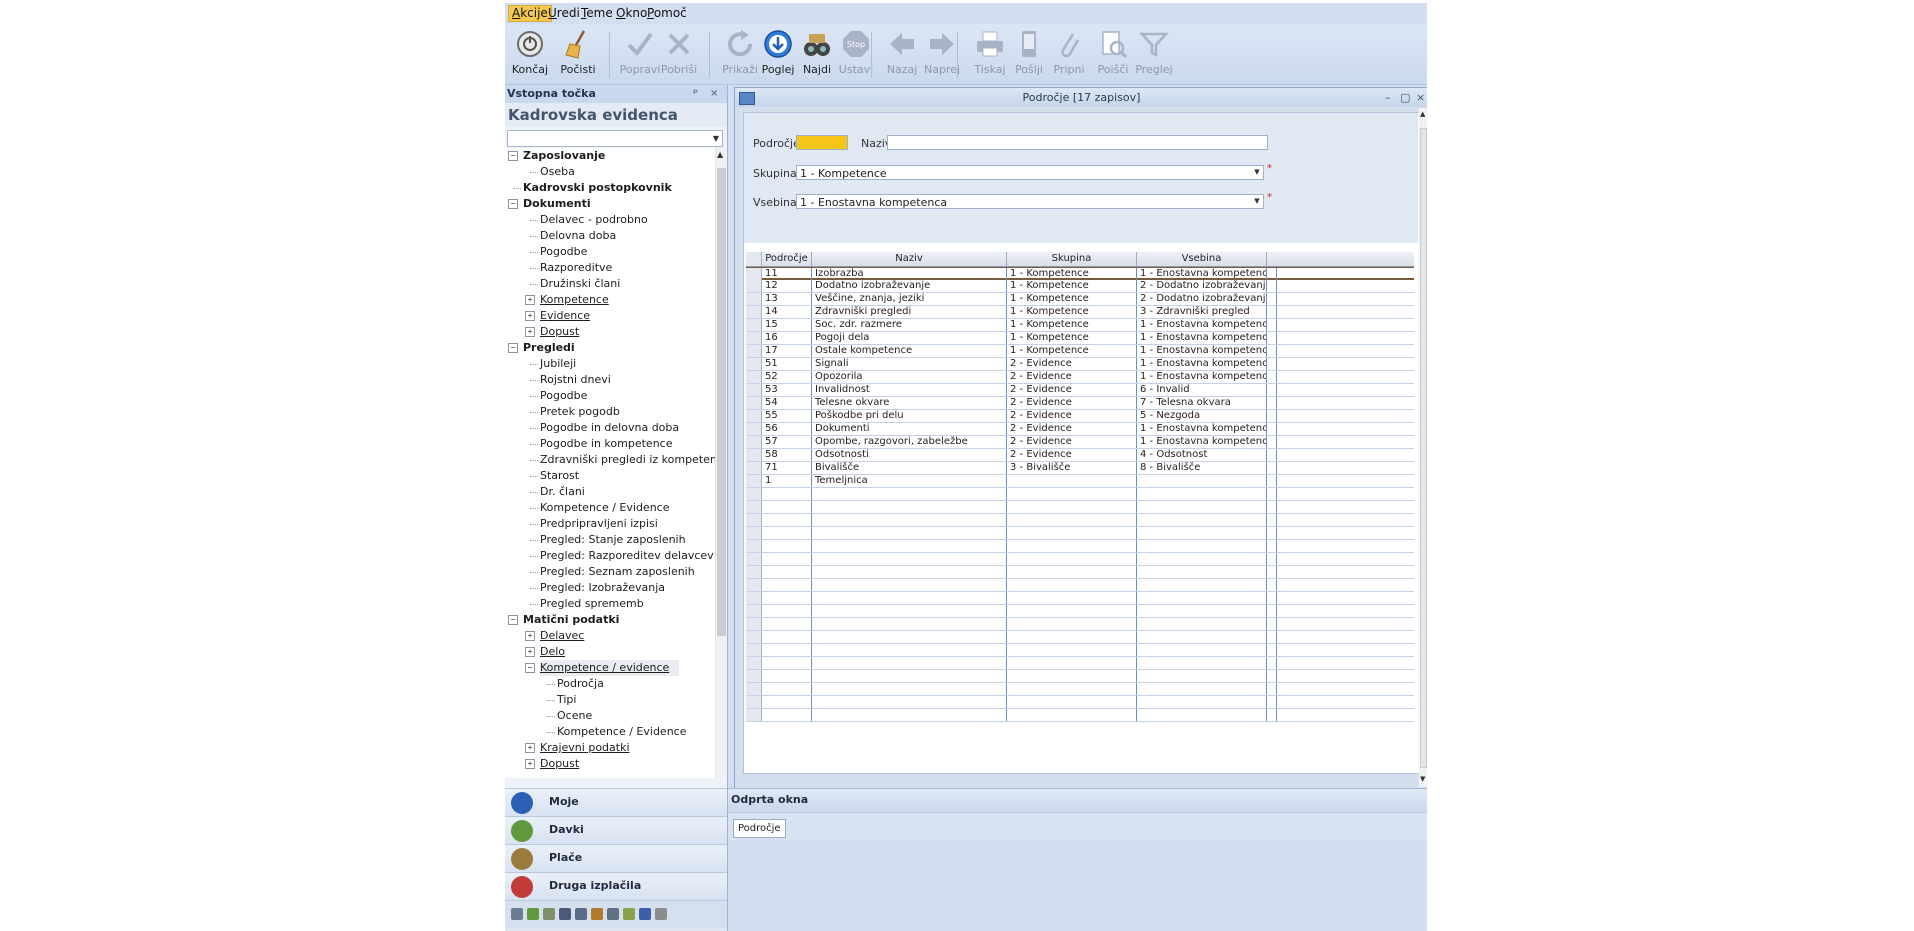 The image size is (1914, 931). What do you see at coordinates (1072, 259) in the screenshot?
I see `column-header: Skupina` at bounding box center [1072, 259].